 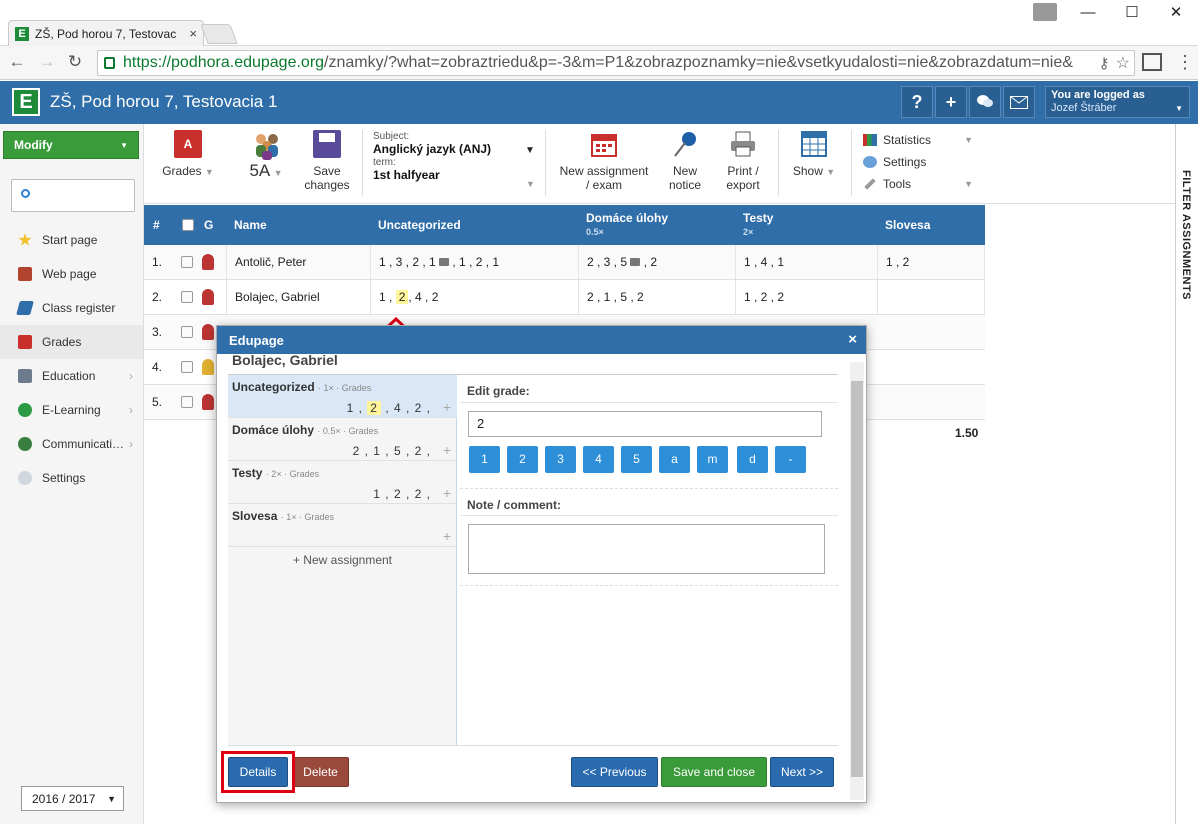 I want to click on back-arrow-icon: ←, so click(x=17, y=62).